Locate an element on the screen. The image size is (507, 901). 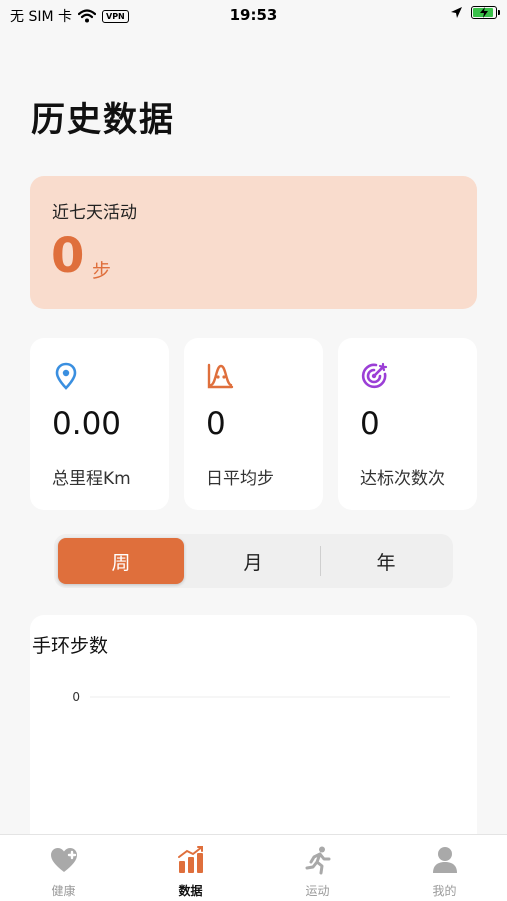
steps-chart: 0 is located at coordinates (261, 697).